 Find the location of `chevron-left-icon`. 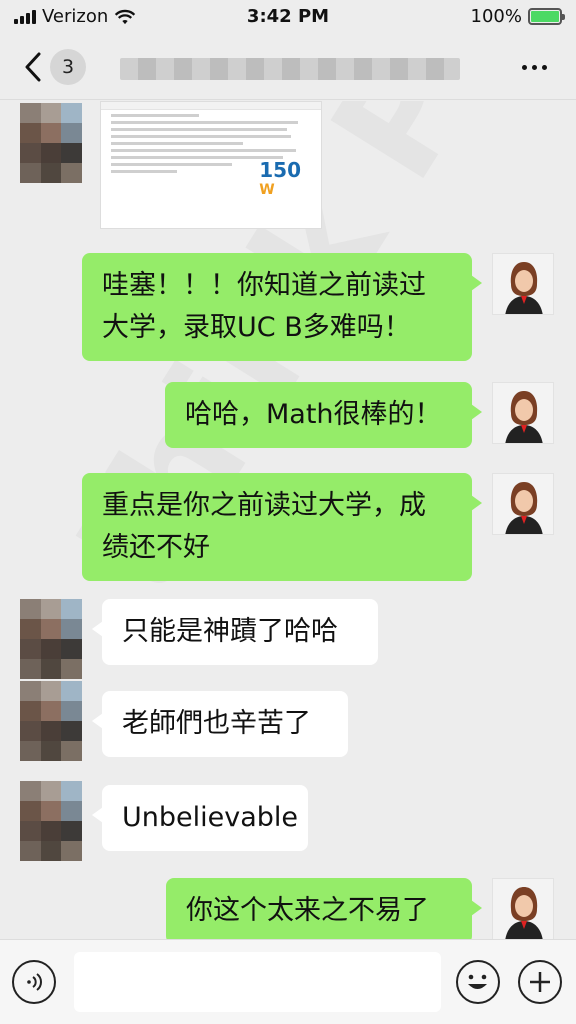

chevron-left-icon is located at coordinates (33, 67).